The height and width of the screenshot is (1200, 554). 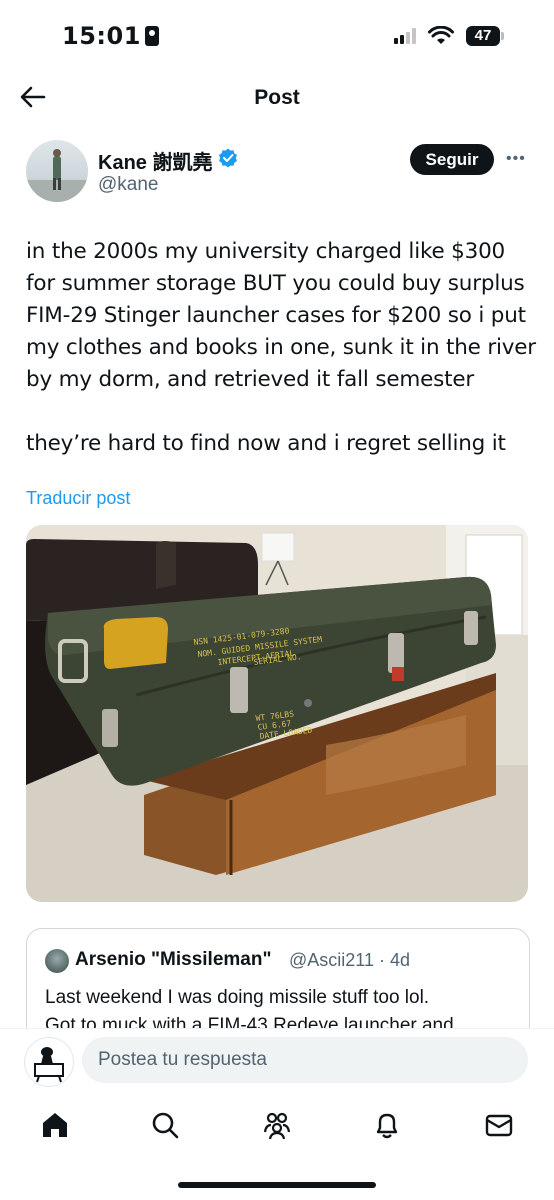 I want to click on id-card-icon, so click(x=151, y=36).